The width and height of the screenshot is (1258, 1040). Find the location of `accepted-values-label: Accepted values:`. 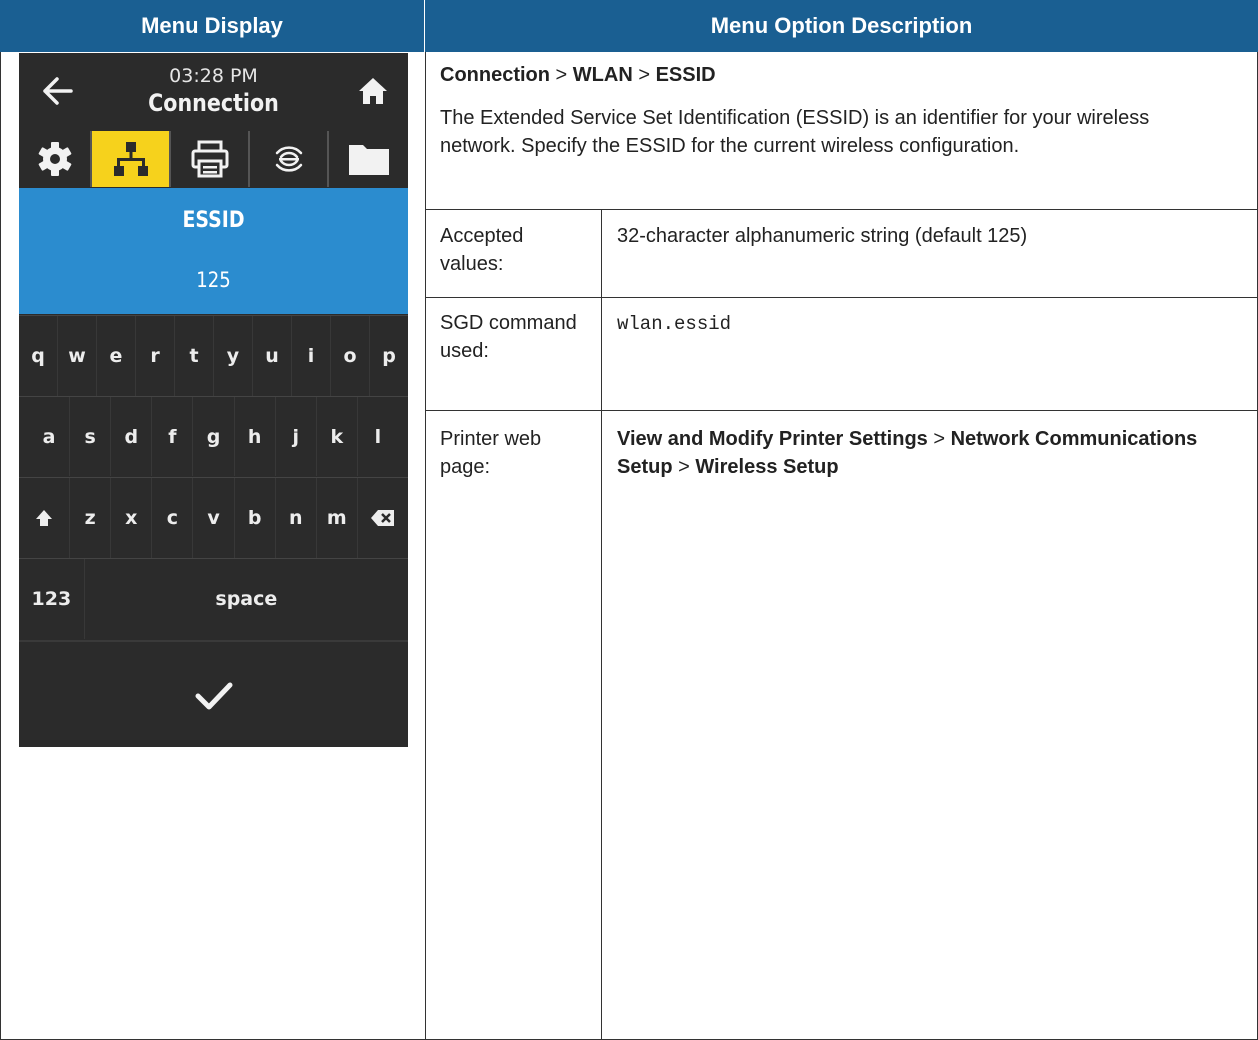

accepted-values-label: Accepted values: is located at coordinates (482, 250).